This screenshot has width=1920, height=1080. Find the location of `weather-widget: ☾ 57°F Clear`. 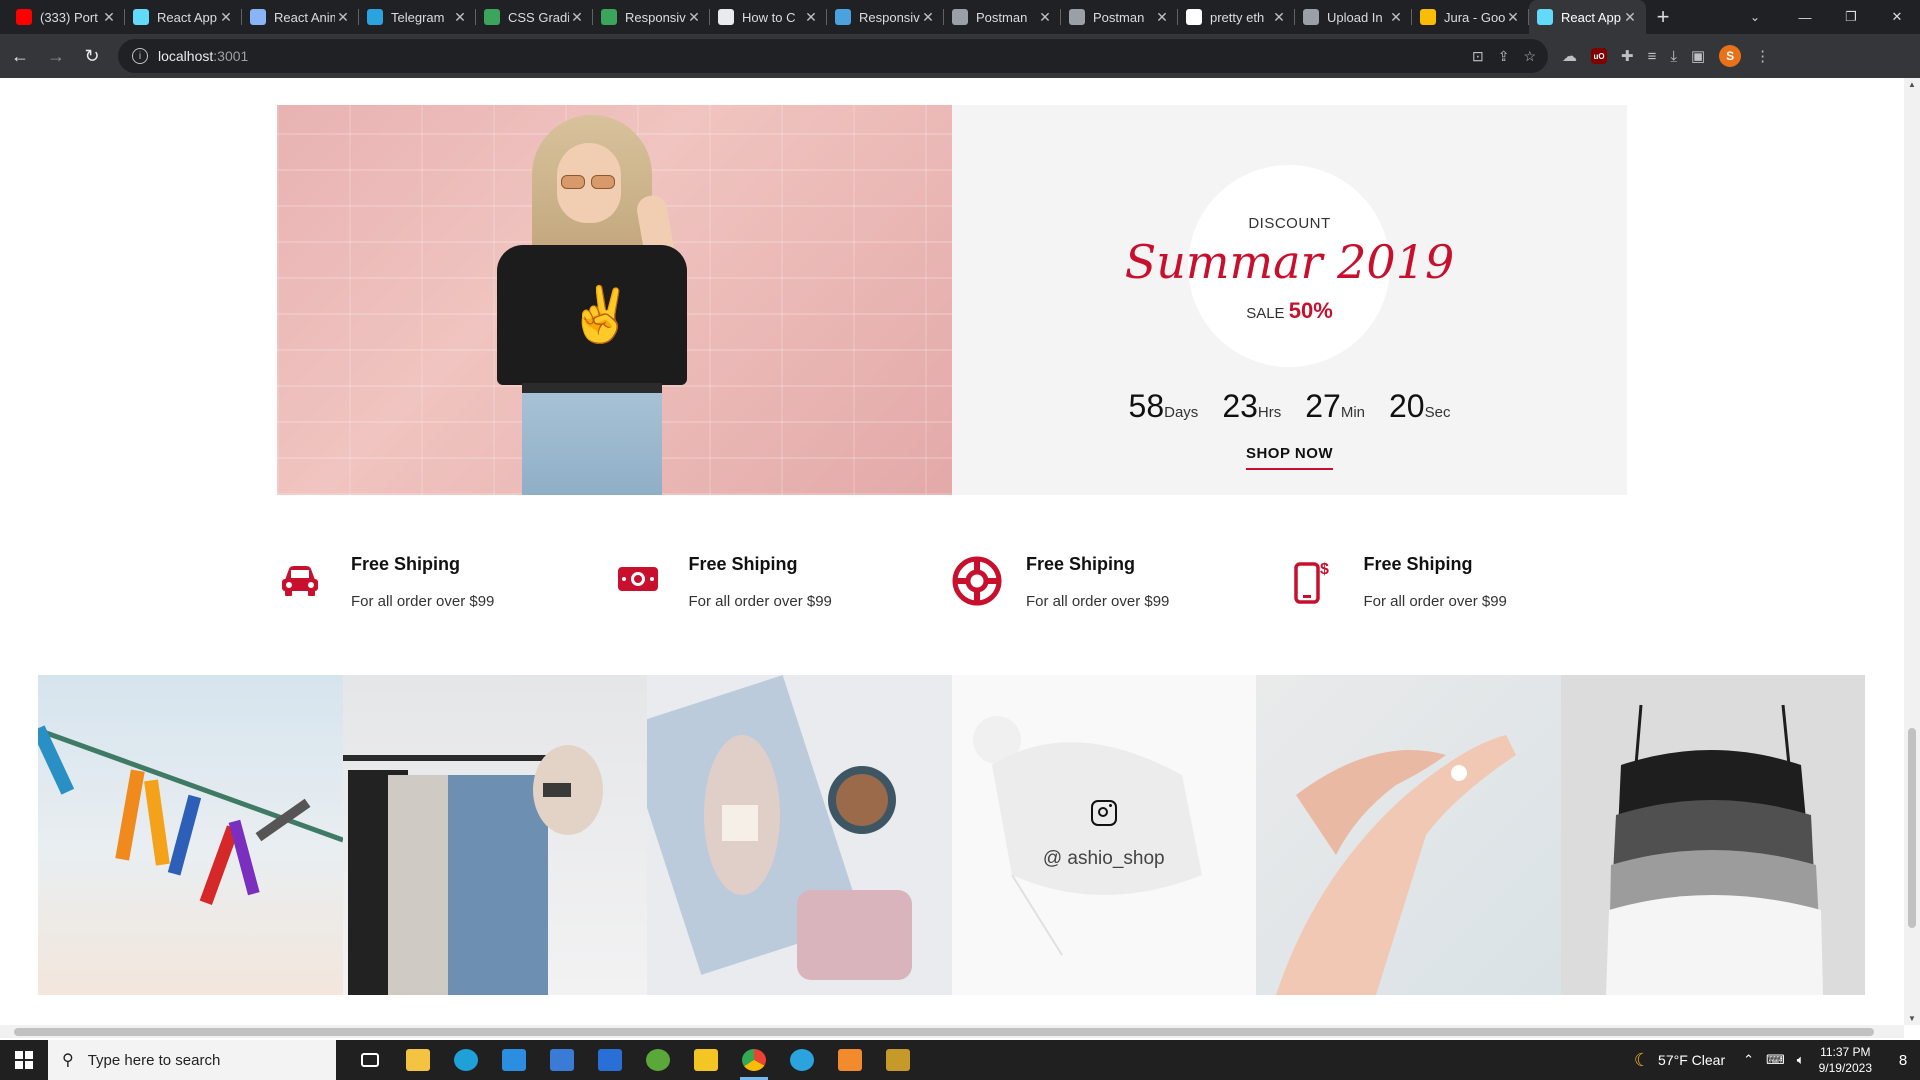

weather-widget: ☾ 57°F Clear is located at coordinates (1679, 1060).